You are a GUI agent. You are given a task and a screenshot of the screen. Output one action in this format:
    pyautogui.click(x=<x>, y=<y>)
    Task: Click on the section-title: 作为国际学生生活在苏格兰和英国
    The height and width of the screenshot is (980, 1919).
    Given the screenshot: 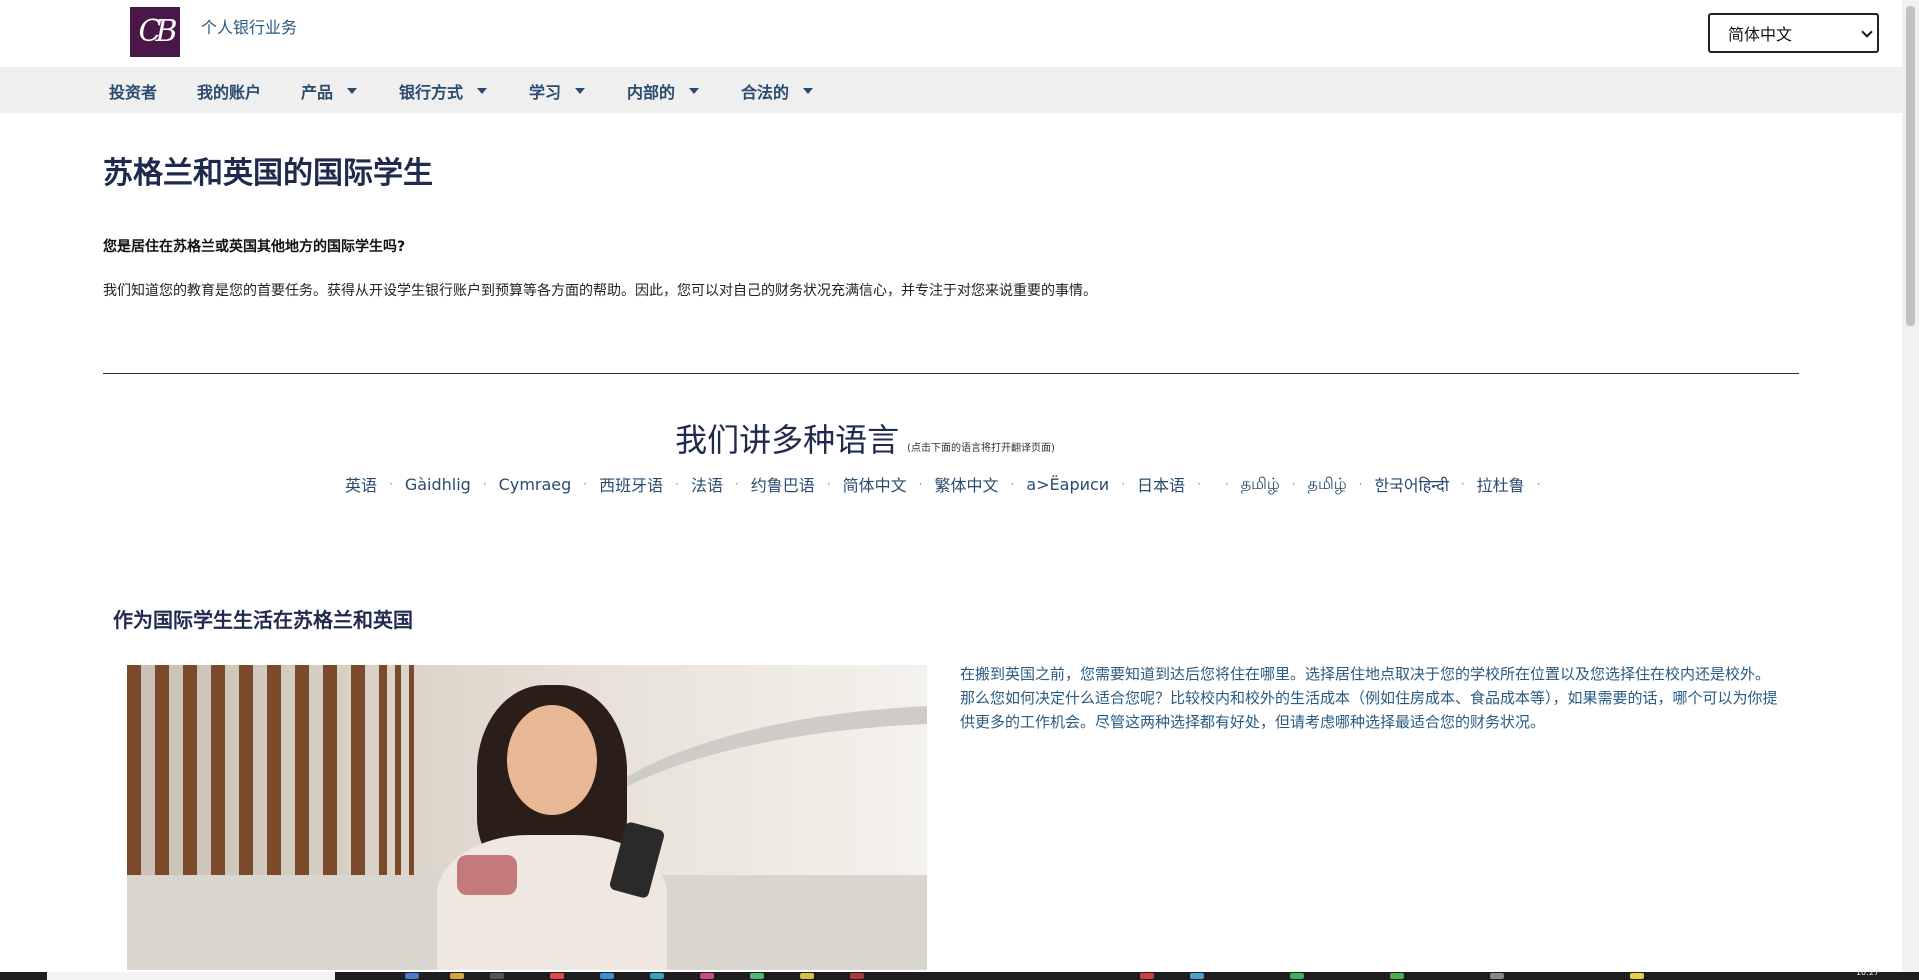 What is the action you would take?
    pyautogui.click(x=263, y=620)
    